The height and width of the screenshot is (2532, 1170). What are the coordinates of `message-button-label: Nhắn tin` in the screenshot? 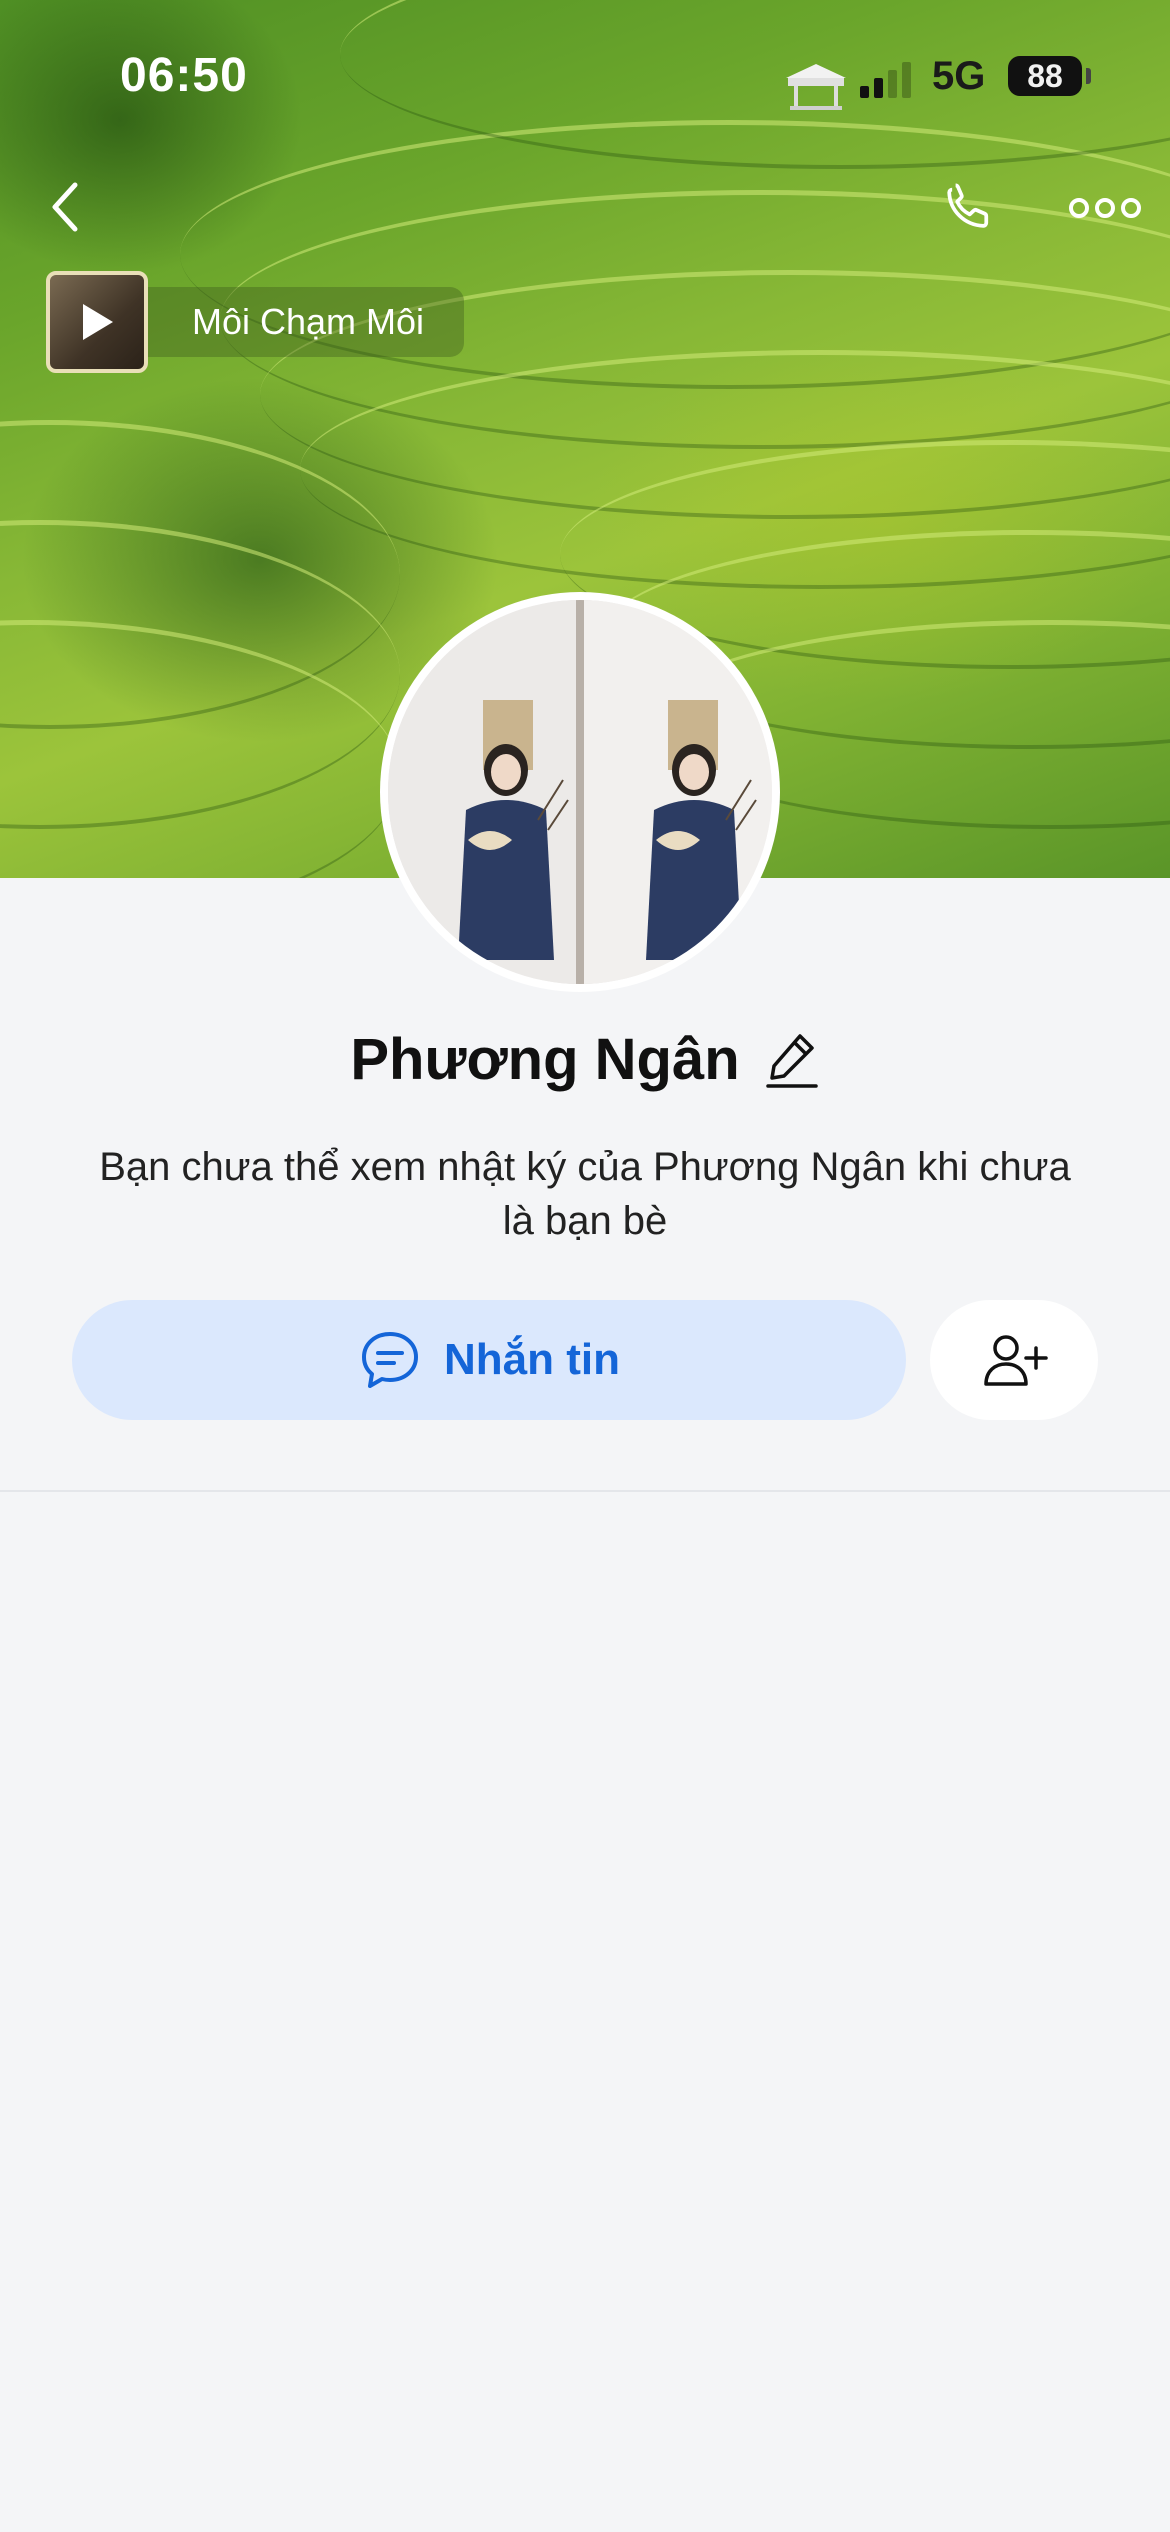 It's located at (532, 1359).